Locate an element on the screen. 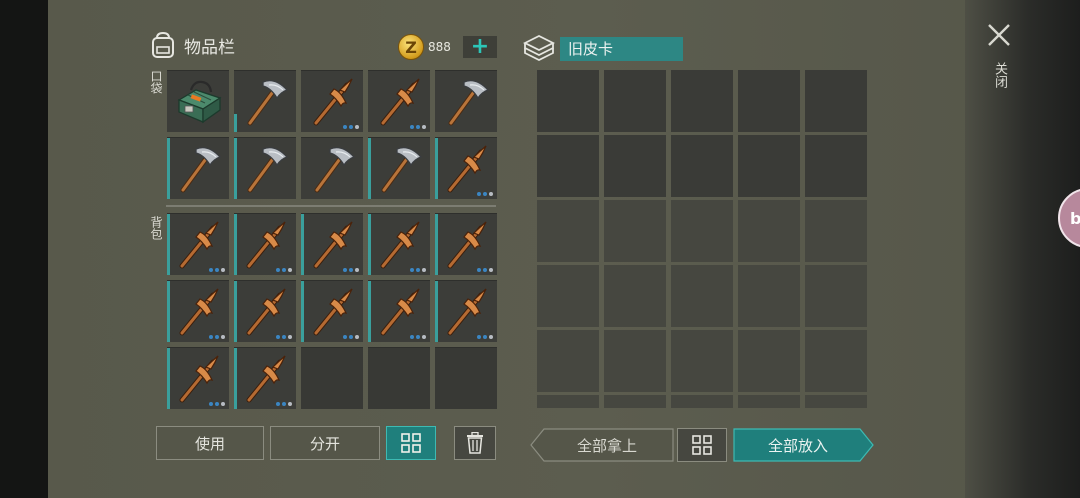  trash-icon is located at coordinates (475, 443).